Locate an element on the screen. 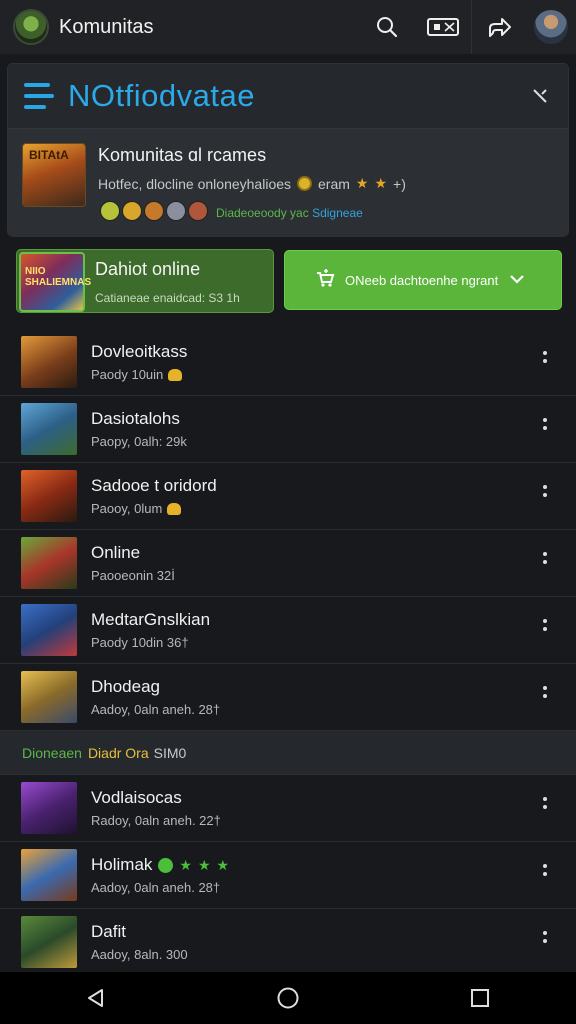 This screenshot has height=1024, width=576. join-button-label: ONeeb dachtoenhe ngrant is located at coordinates (422, 280).